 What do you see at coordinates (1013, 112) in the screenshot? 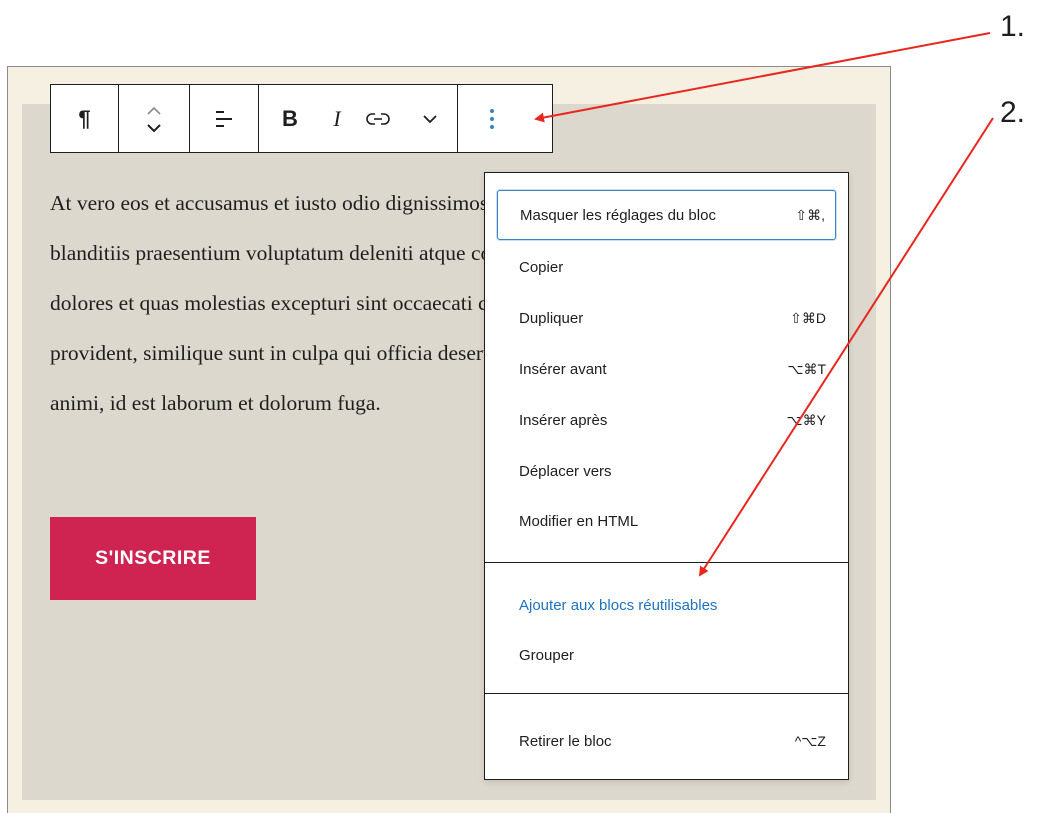
I see `annotation-label-2: 2.` at bounding box center [1013, 112].